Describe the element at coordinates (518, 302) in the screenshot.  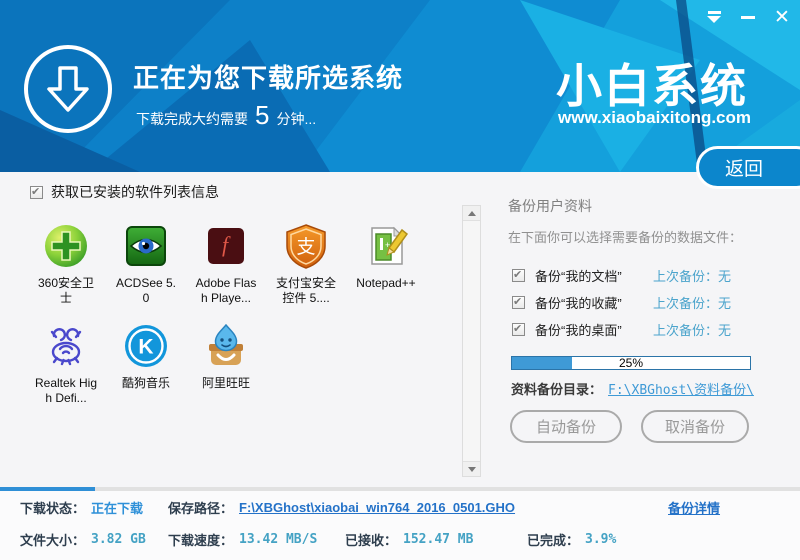
I see `backup-favorites-checkbox` at that location.